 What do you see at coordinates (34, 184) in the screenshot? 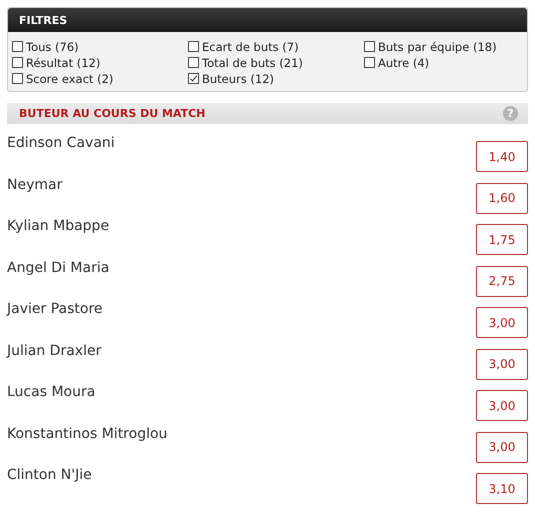
I see `player-name: Neymar` at bounding box center [34, 184].